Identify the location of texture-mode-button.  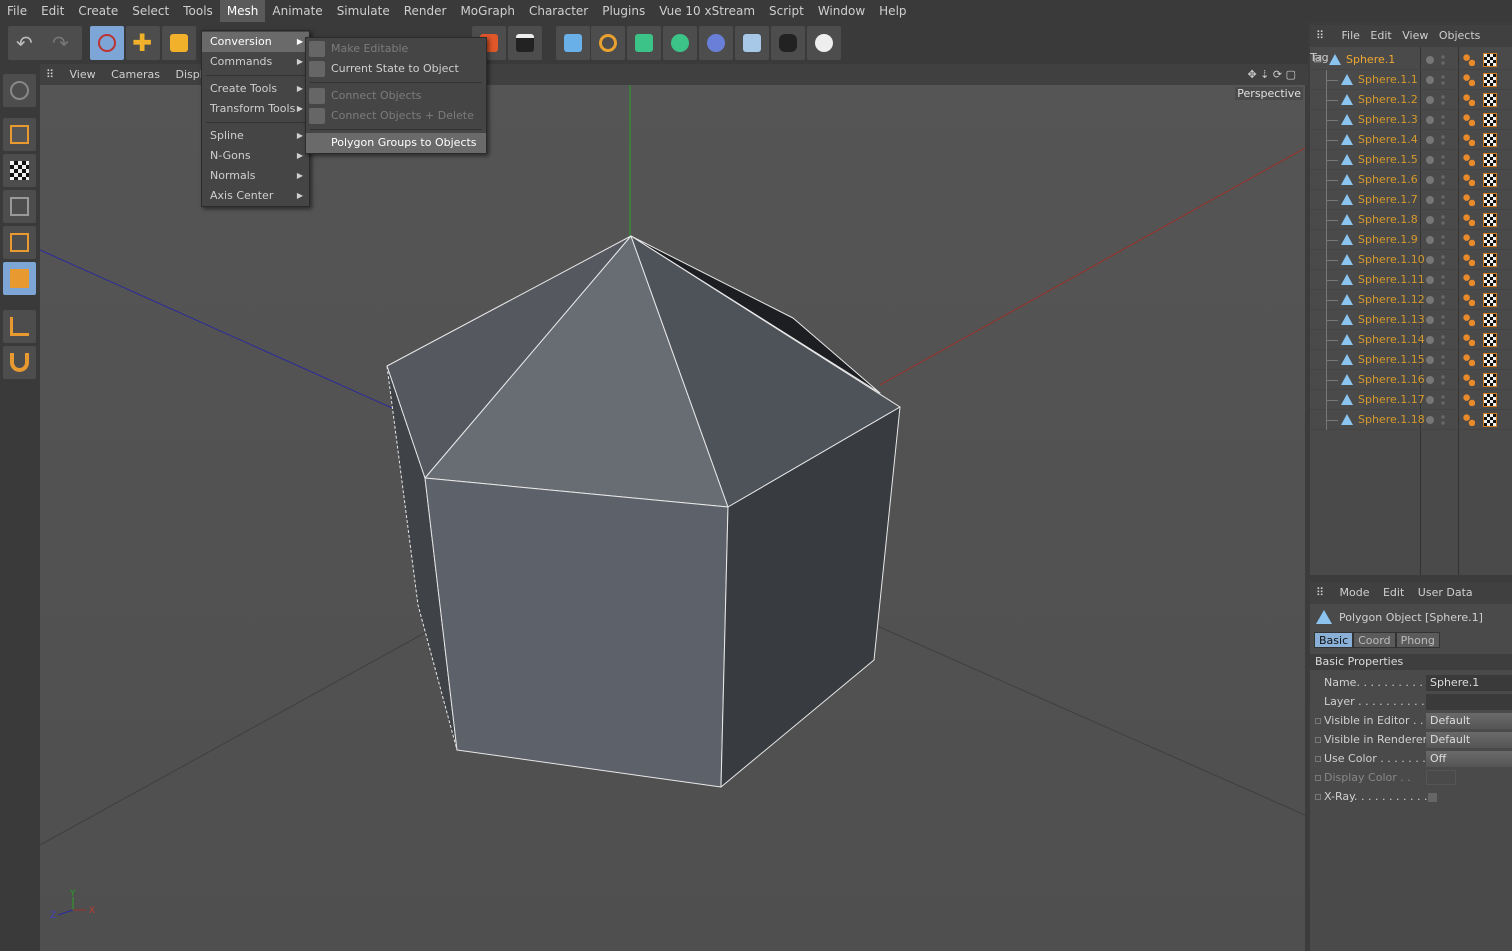
(19, 170).